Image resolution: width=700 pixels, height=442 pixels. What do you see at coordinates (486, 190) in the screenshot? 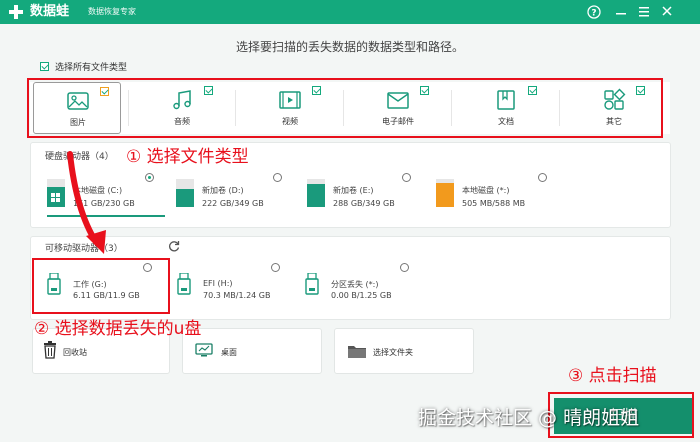
I see `drive-star-name: 本地磁盘 (*:)` at bounding box center [486, 190].